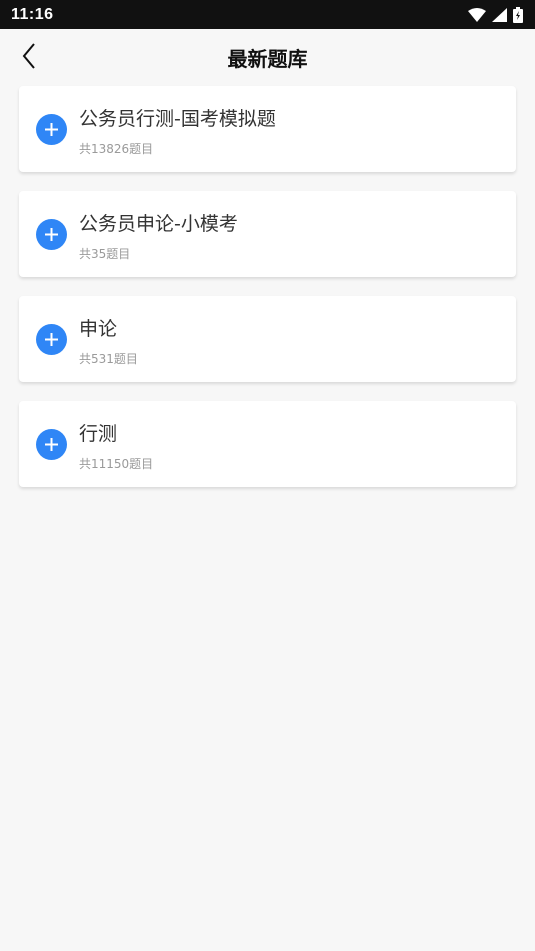 The width and height of the screenshot is (535, 951). I want to click on signal-icon, so click(499, 14).